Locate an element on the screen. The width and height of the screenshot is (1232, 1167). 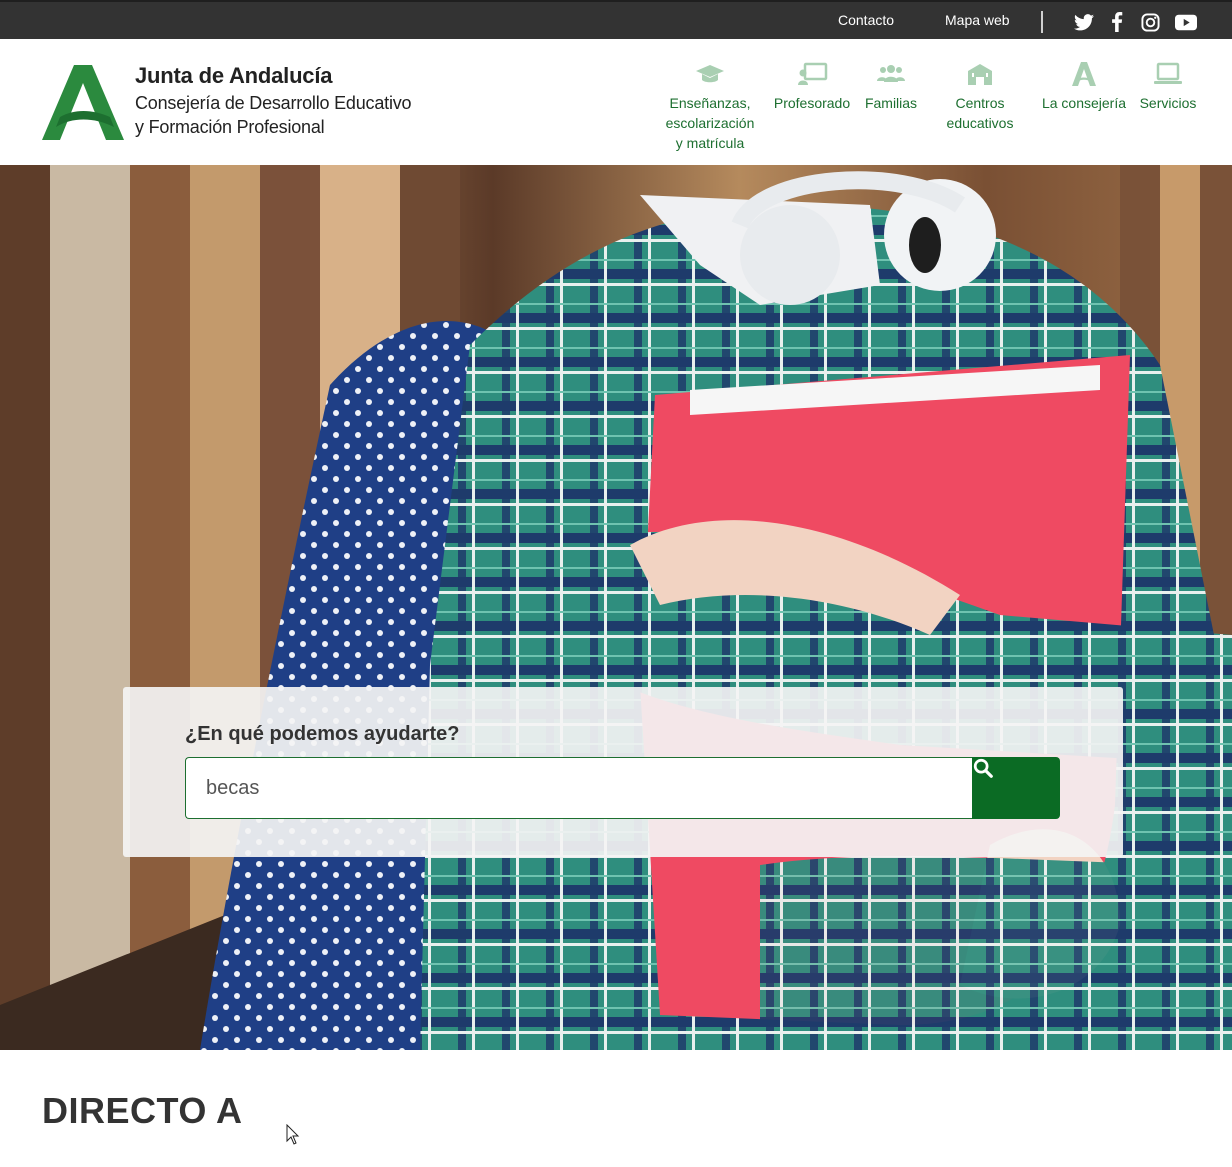
logo-subtitle-line2: y Formación Profesional is located at coordinates (230, 127).